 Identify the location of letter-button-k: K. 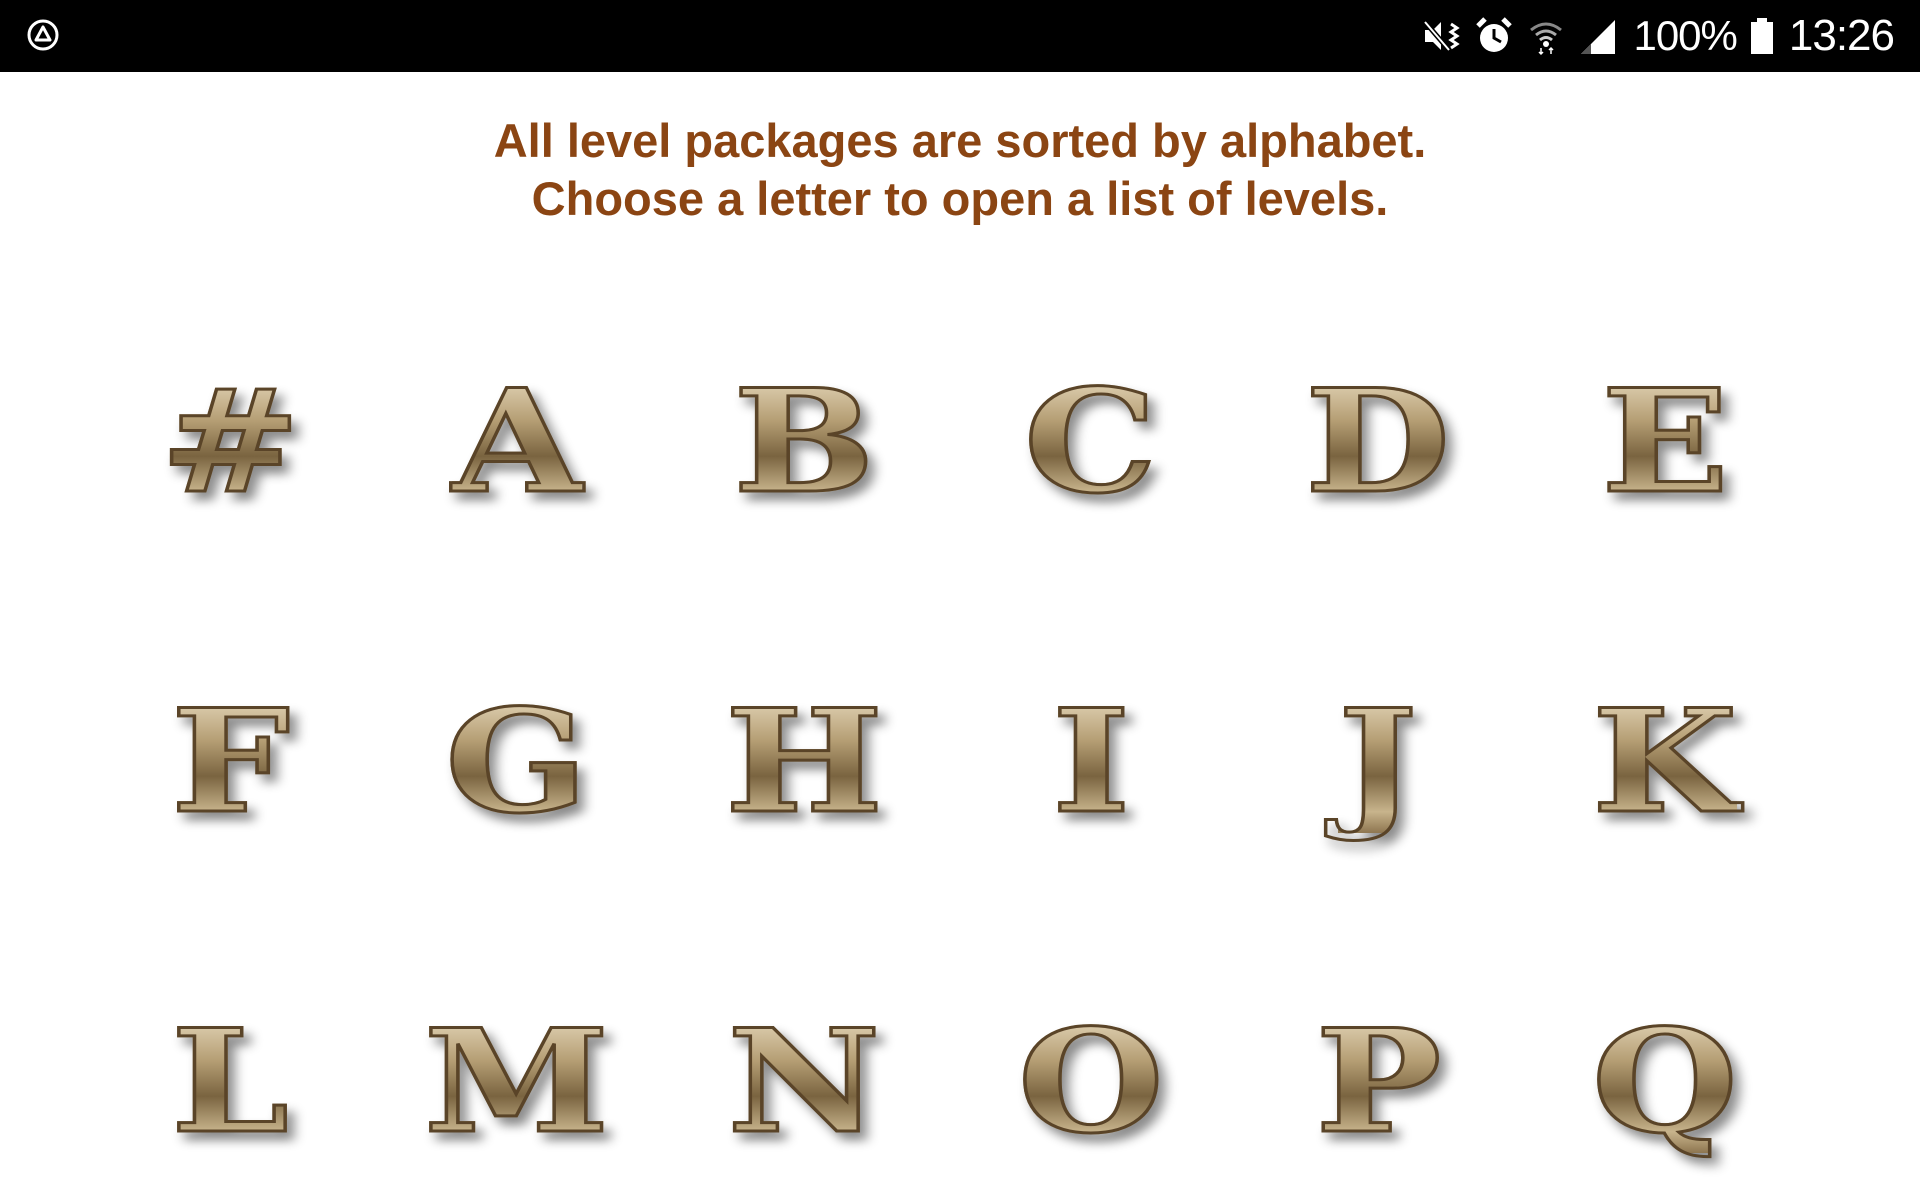
(1665, 762).